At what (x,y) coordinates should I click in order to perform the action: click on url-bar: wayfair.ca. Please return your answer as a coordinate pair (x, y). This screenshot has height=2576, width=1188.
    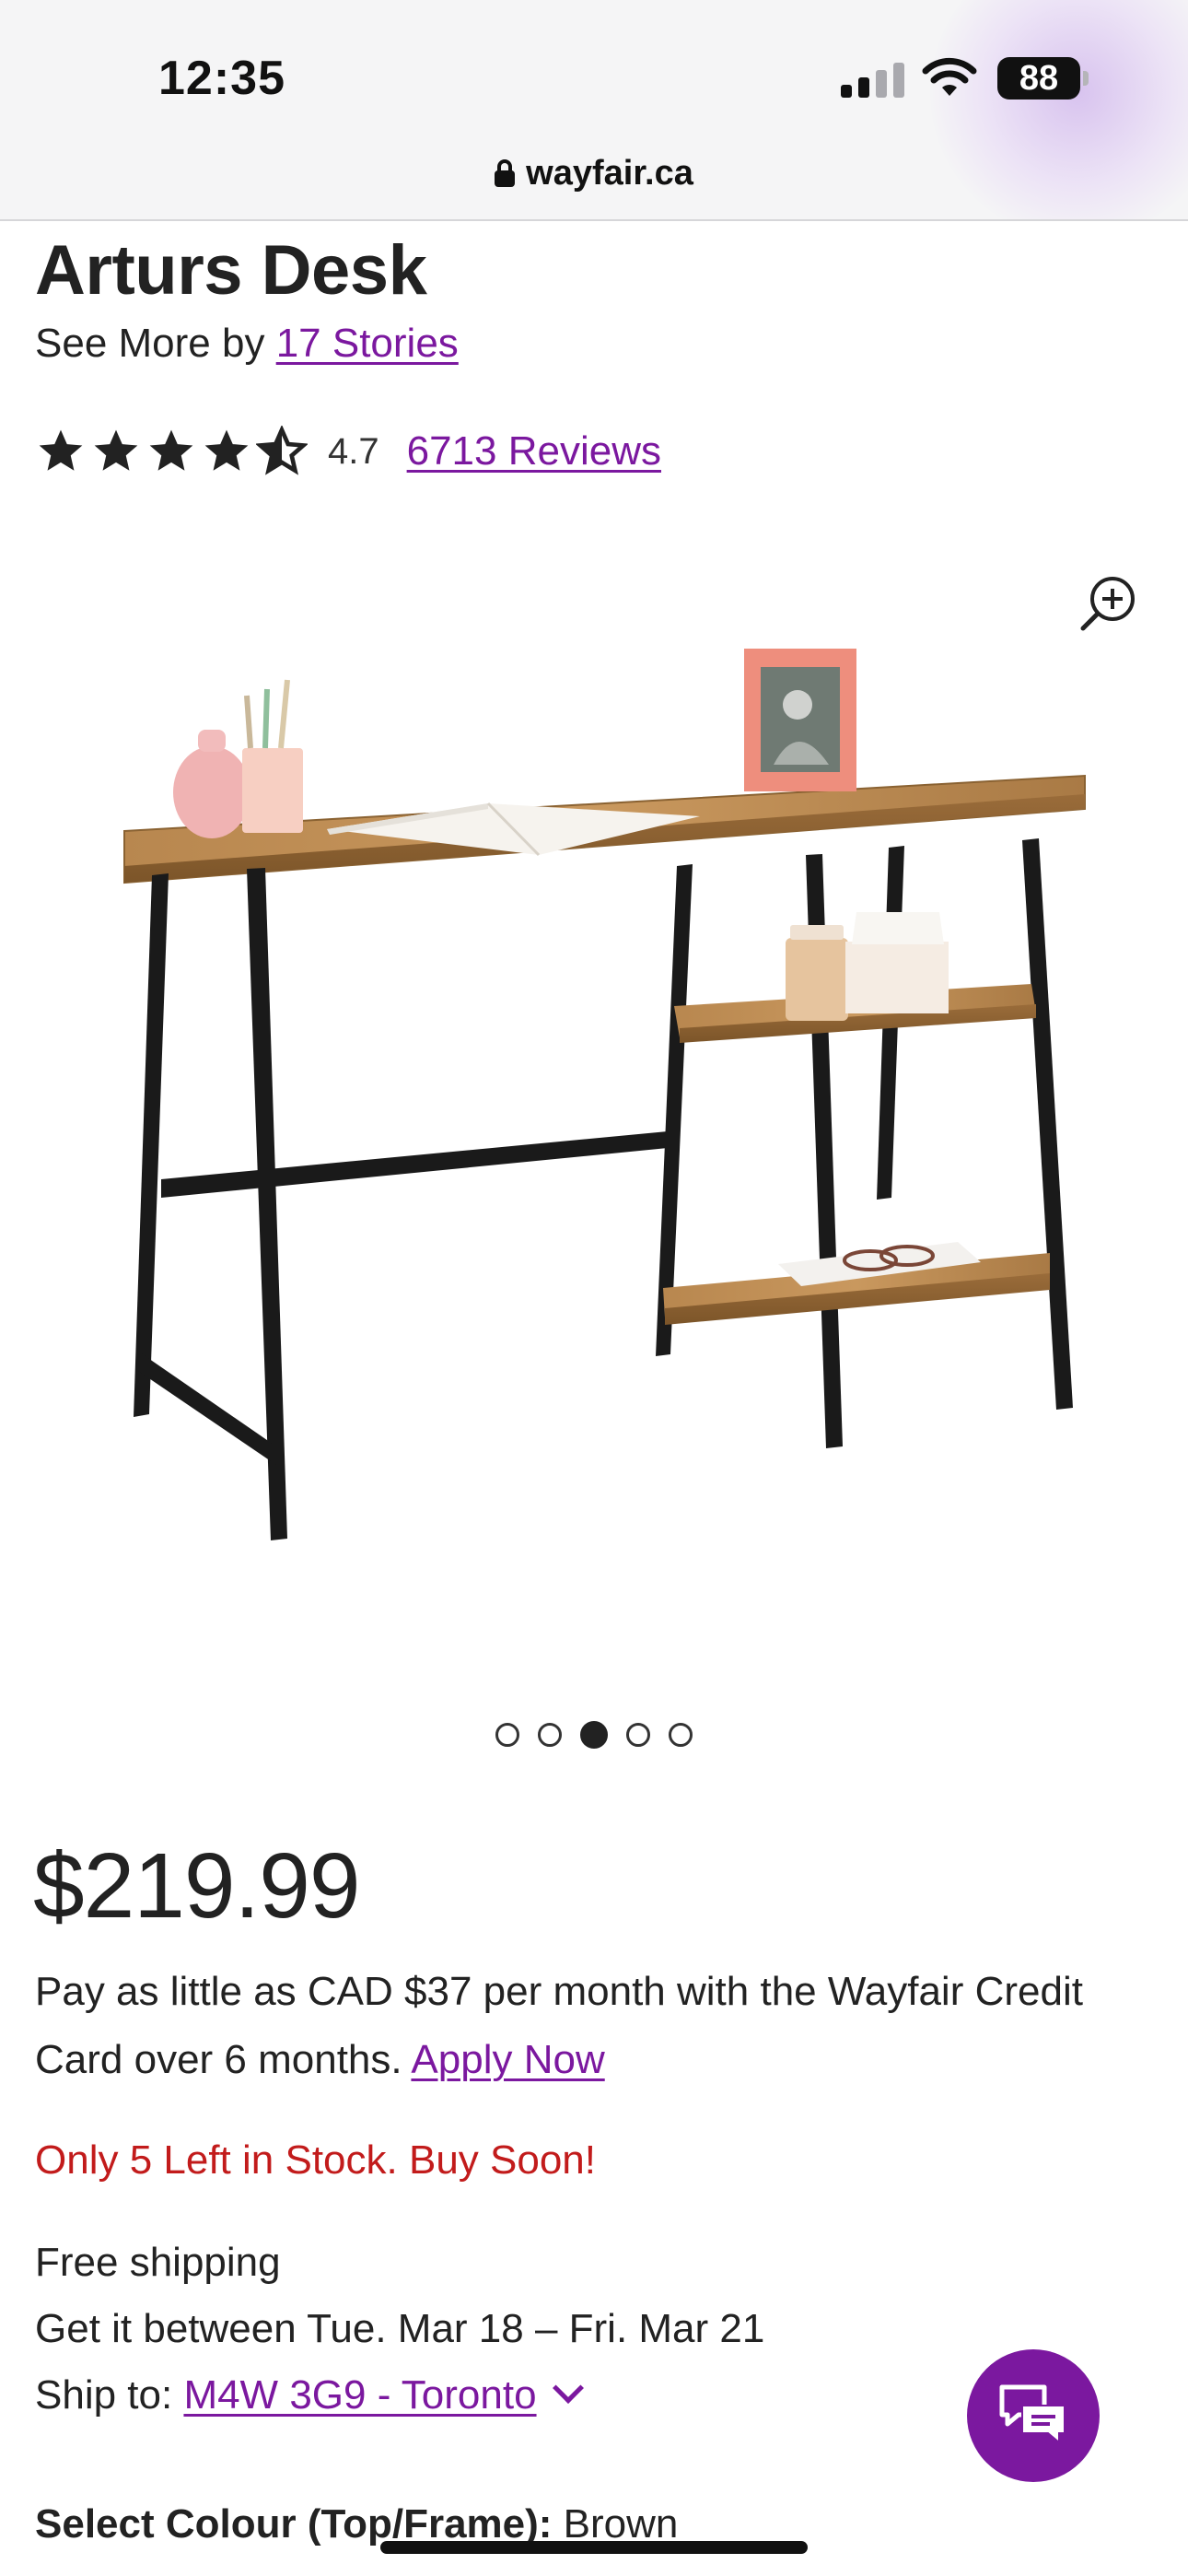
    Looking at the image, I should click on (594, 173).